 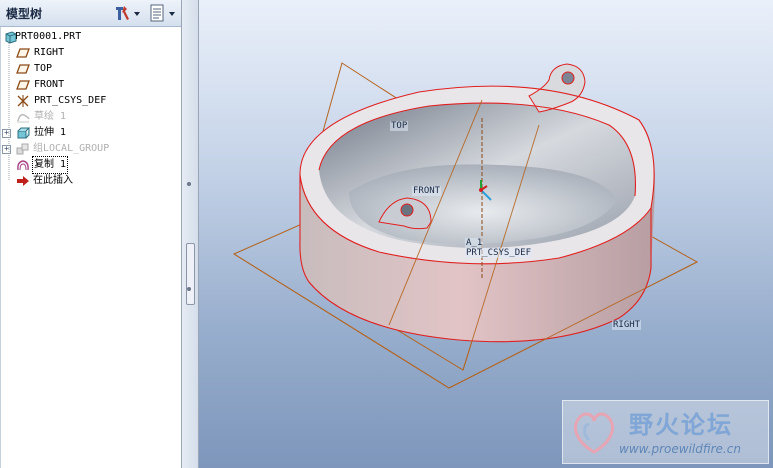 I want to click on show-menu-button, so click(x=163, y=13).